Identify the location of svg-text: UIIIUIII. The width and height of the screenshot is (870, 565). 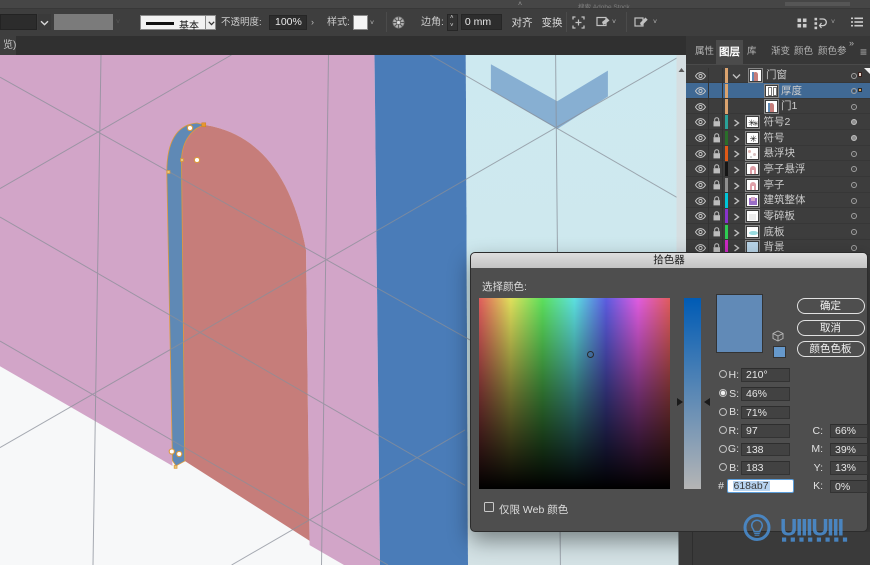
(812, 528).